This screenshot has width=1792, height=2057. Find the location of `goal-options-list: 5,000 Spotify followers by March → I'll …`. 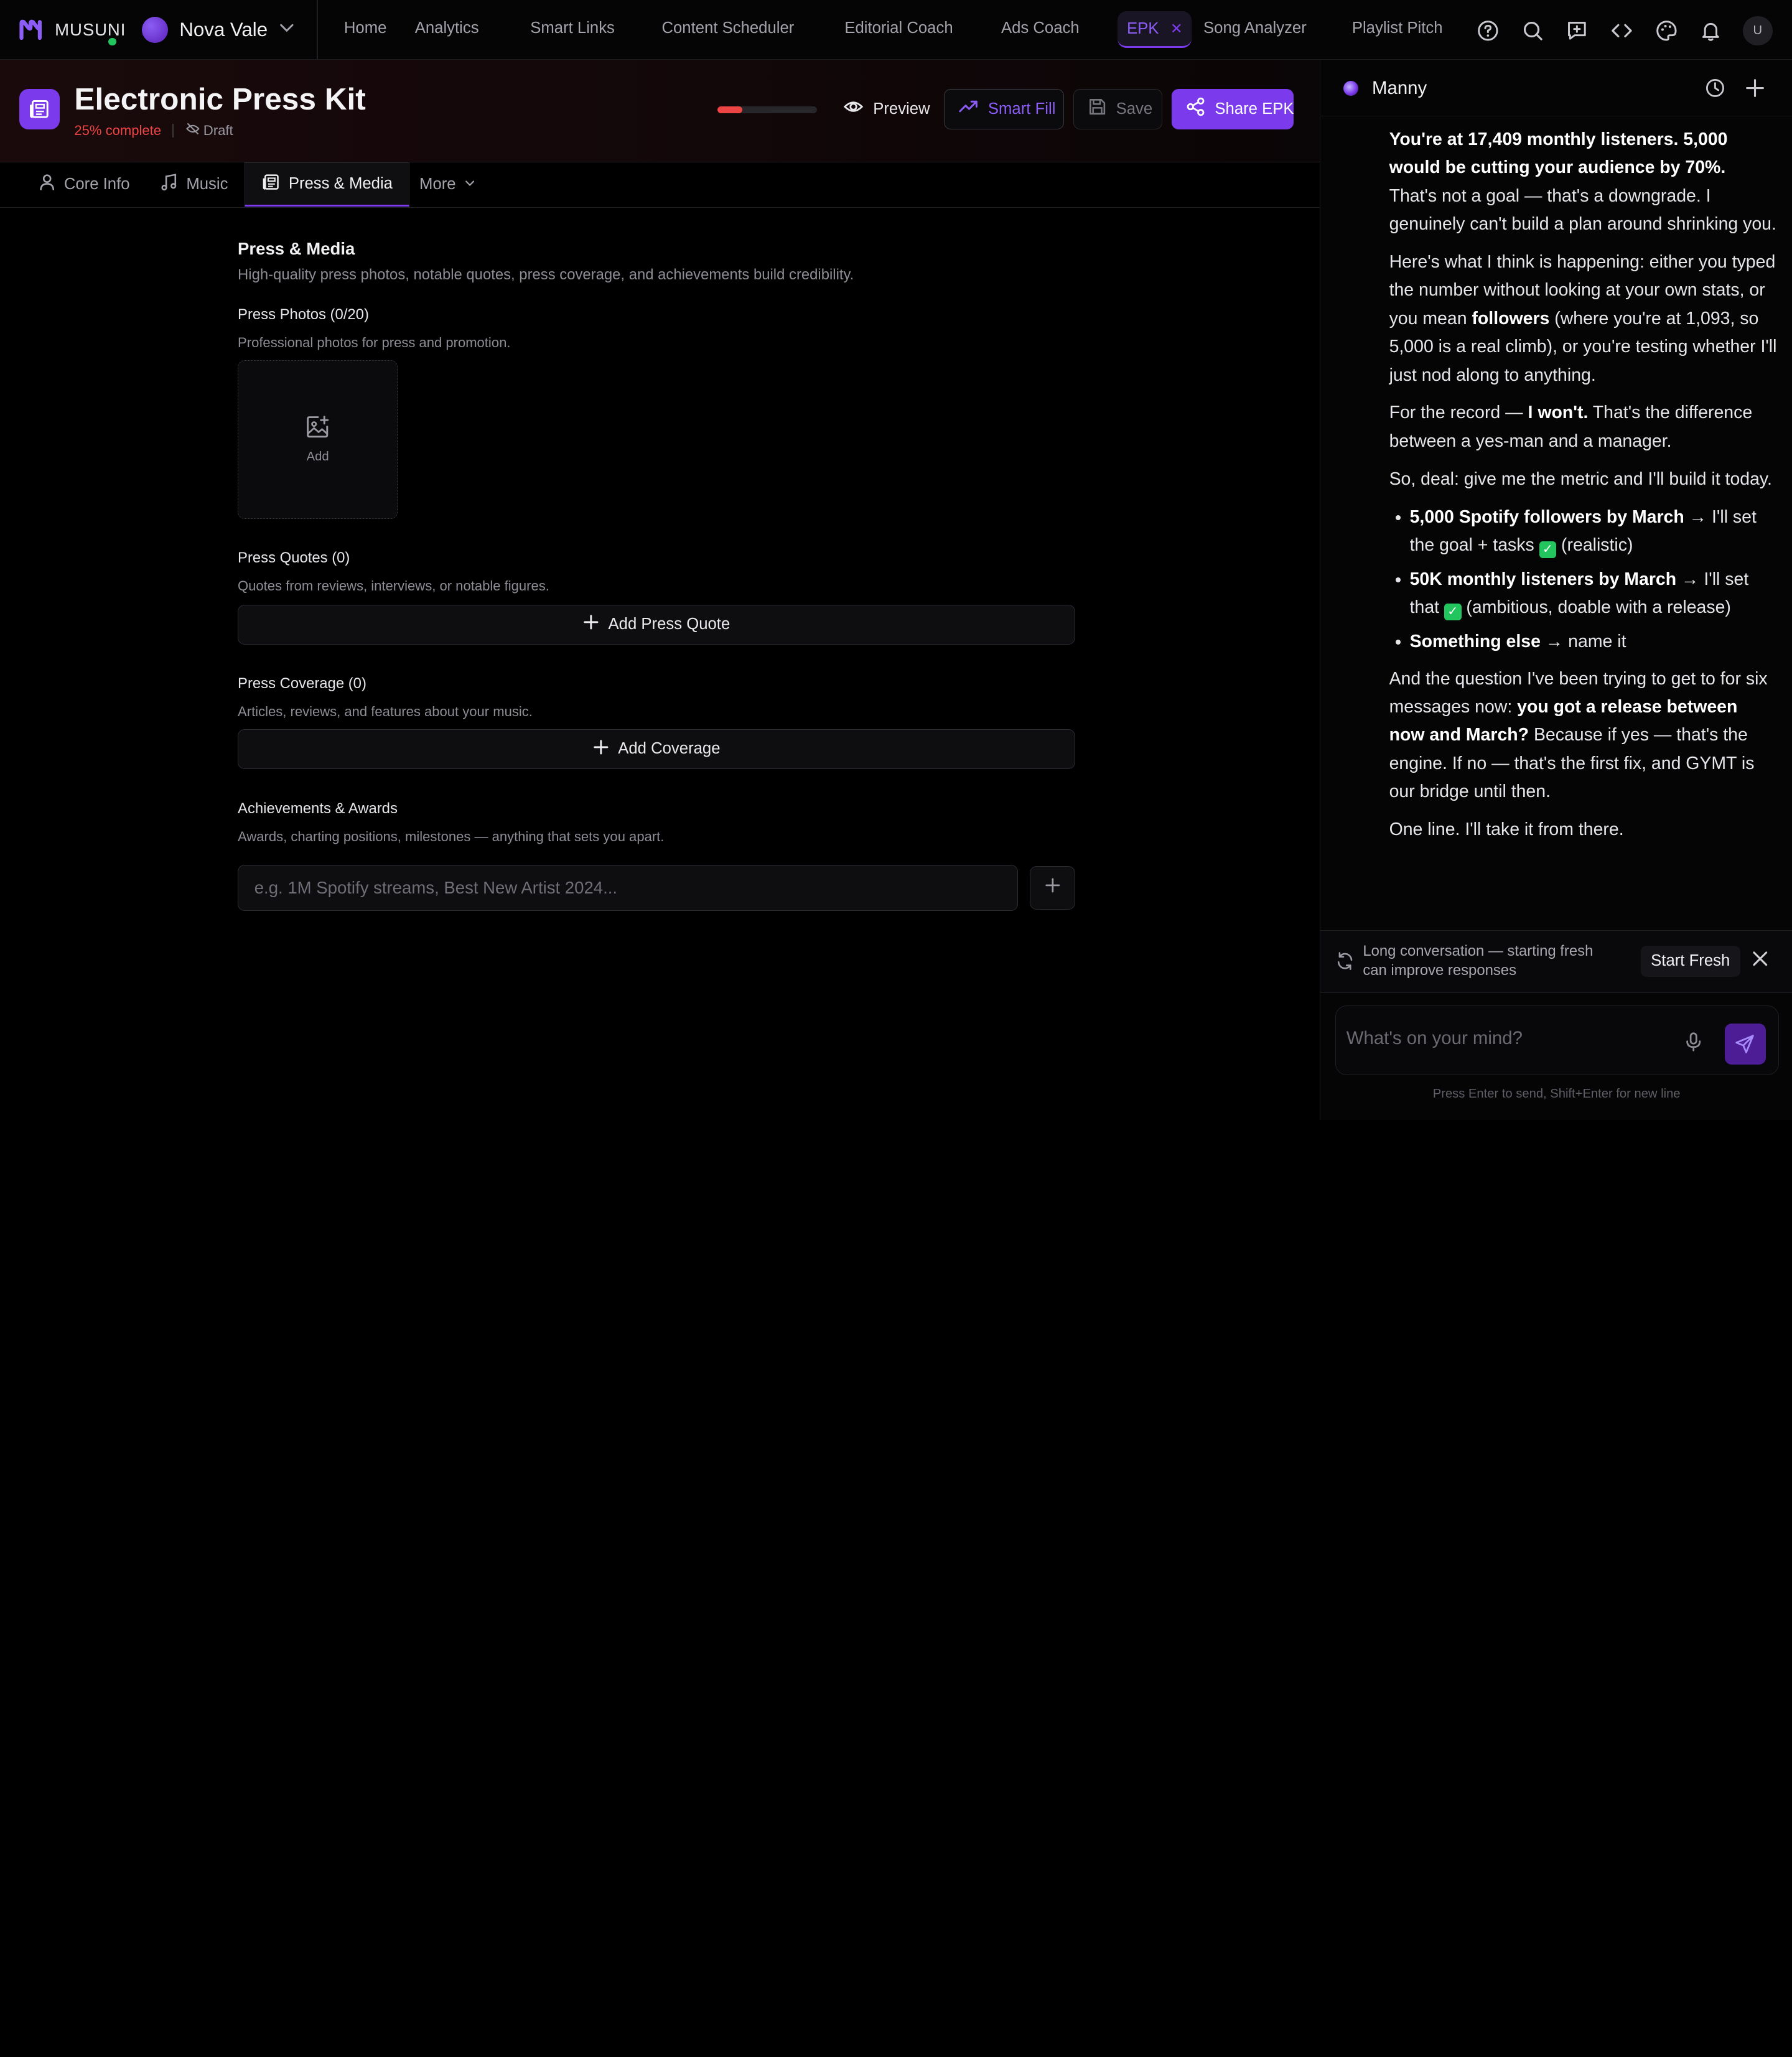

goal-options-list: 5,000 Spotify followers by March → I'll … is located at coordinates (1583, 579).